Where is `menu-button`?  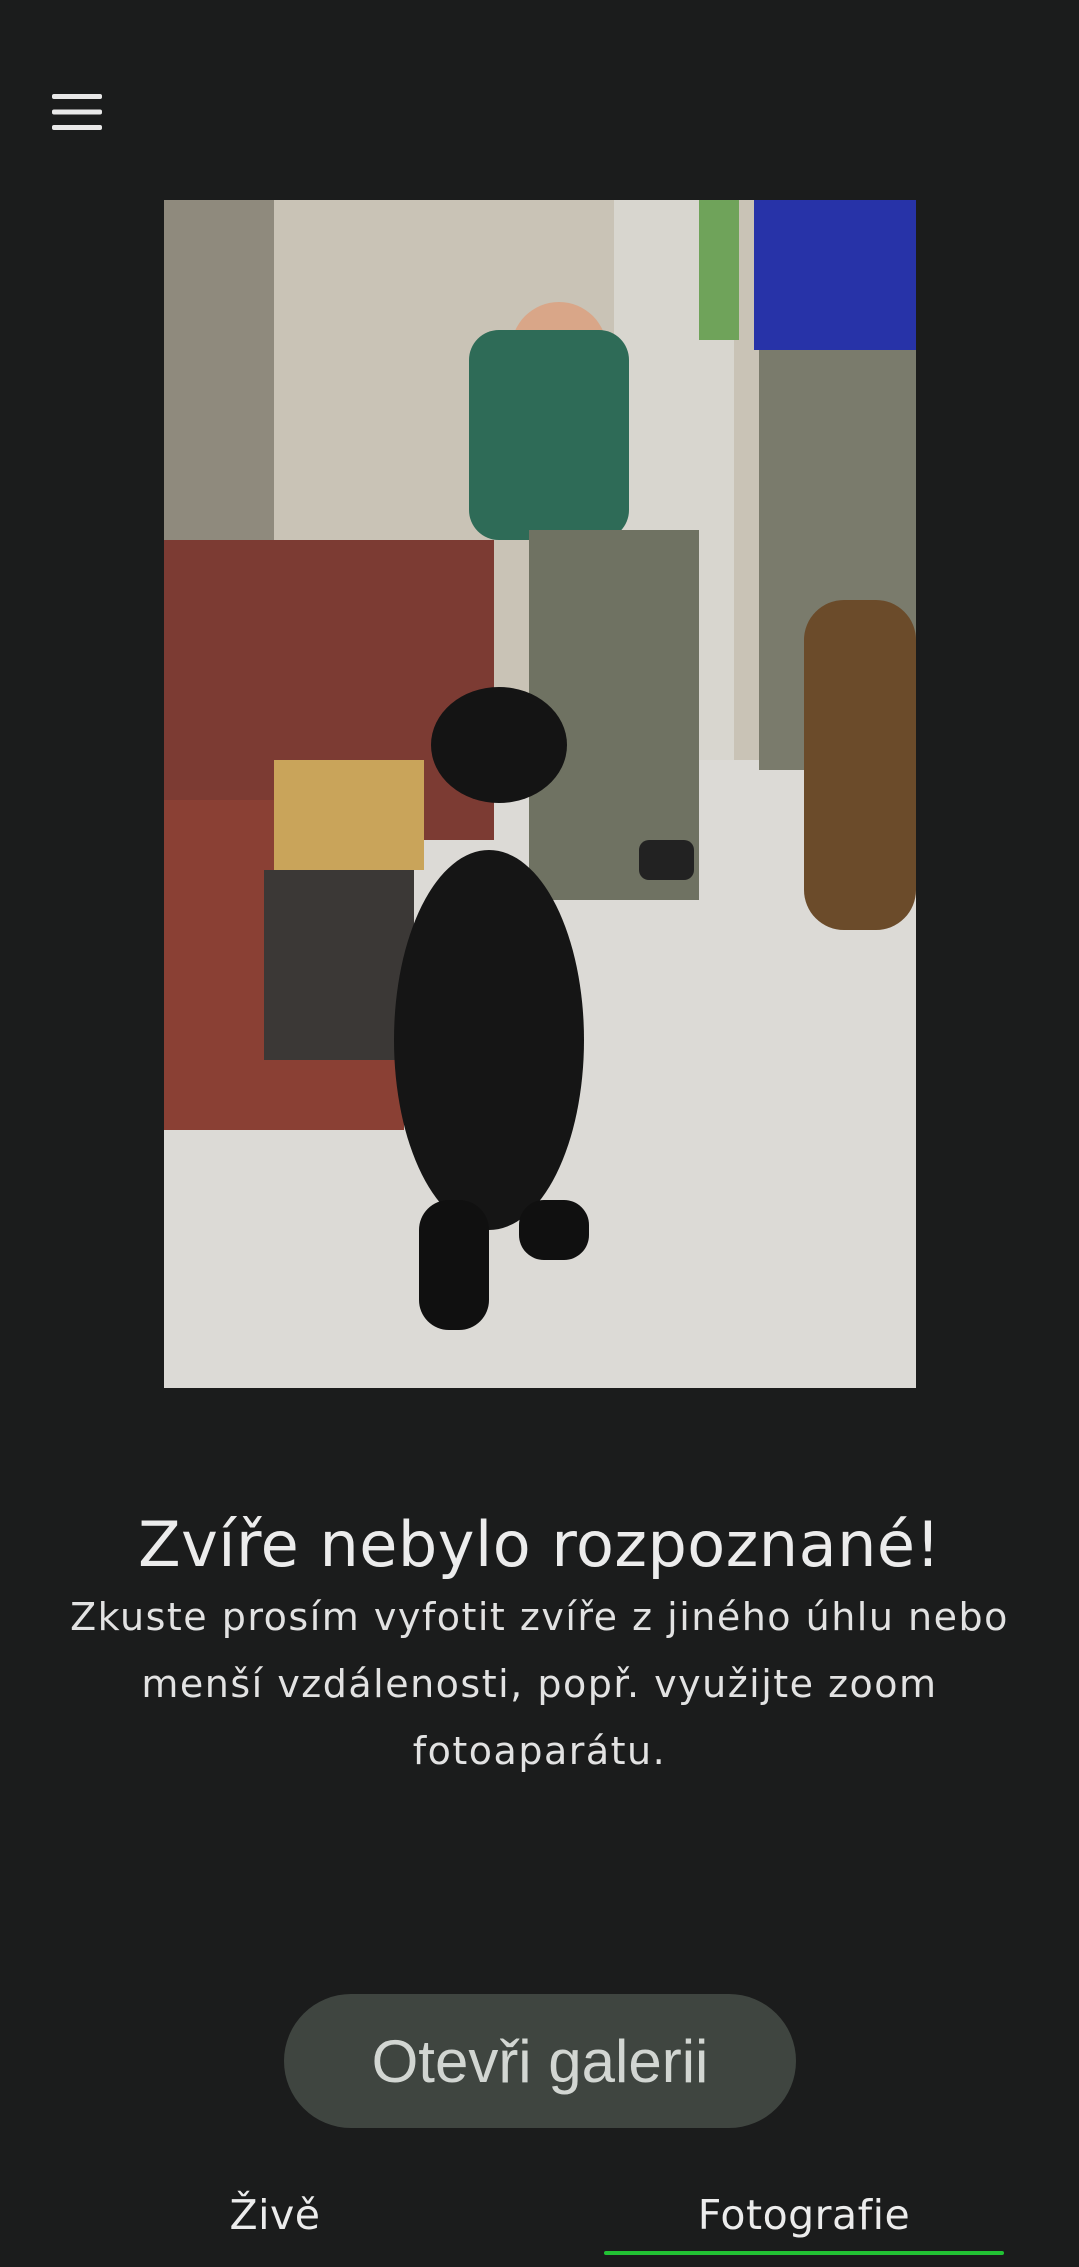
menu-button is located at coordinates (77, 112).